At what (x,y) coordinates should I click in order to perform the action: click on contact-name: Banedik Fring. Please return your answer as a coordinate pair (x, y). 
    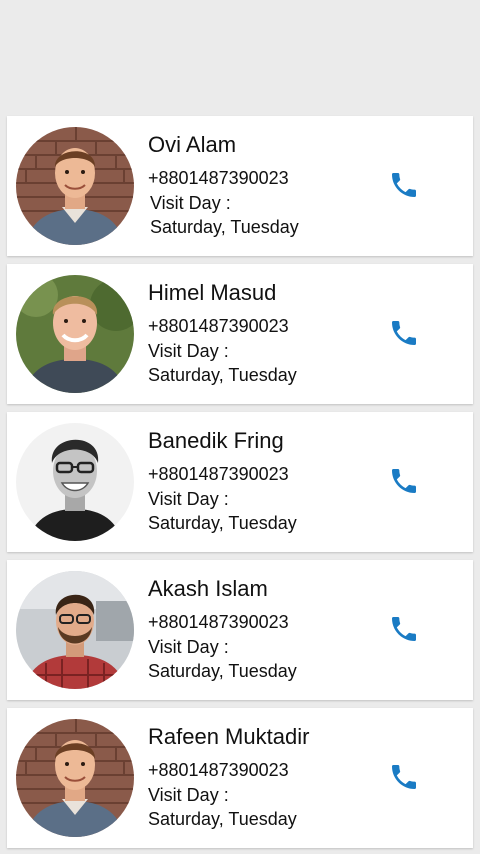
    Looking at the image, I should click on (216, 440).